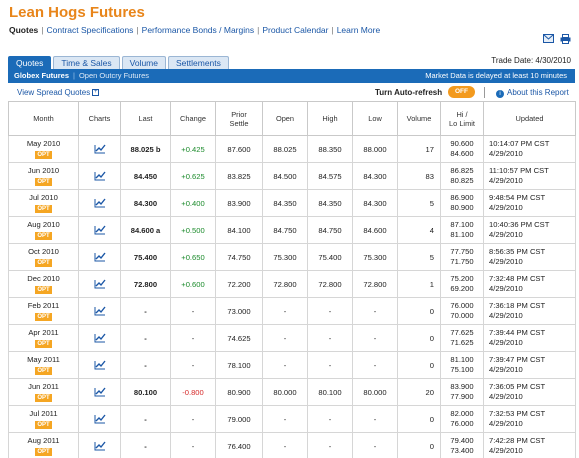 This screenshot has width=579, height=458. What do you see at coordinates (375, 365) in the screenshot?
I see `cell-low: -` at bounding box center [375, 365].